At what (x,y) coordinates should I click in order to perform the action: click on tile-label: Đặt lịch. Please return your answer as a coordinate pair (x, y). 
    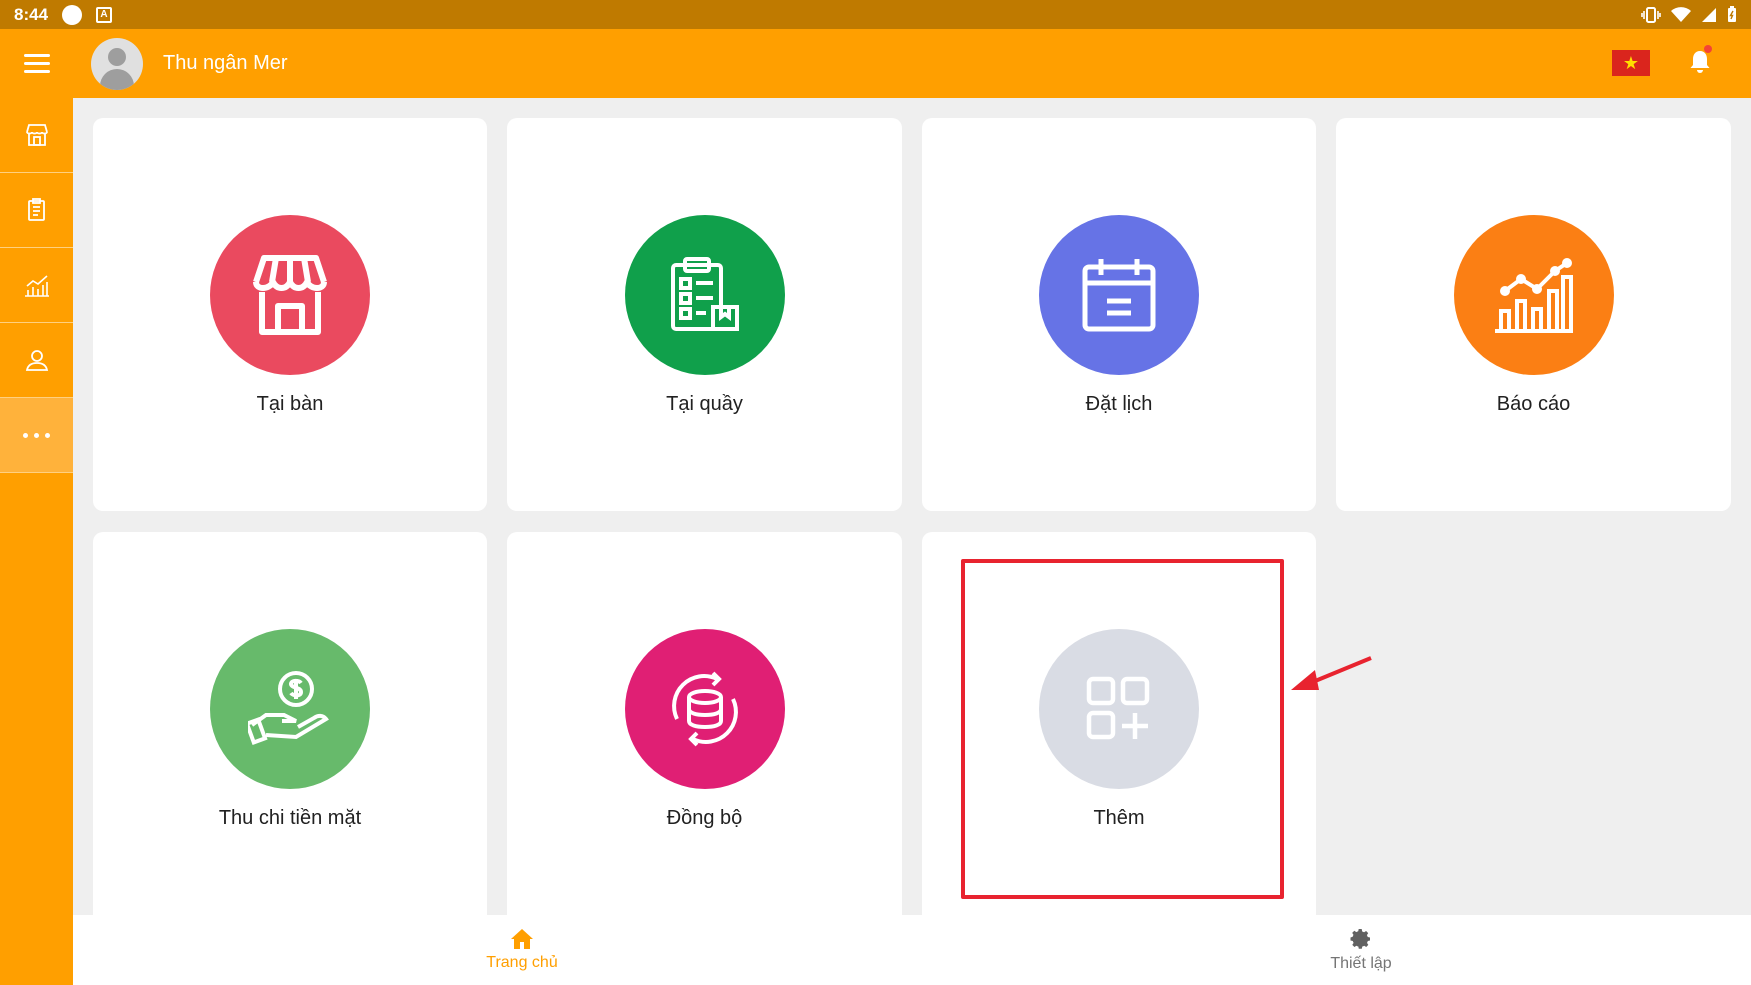
    Looking at the image, I should click on (1119, 404).